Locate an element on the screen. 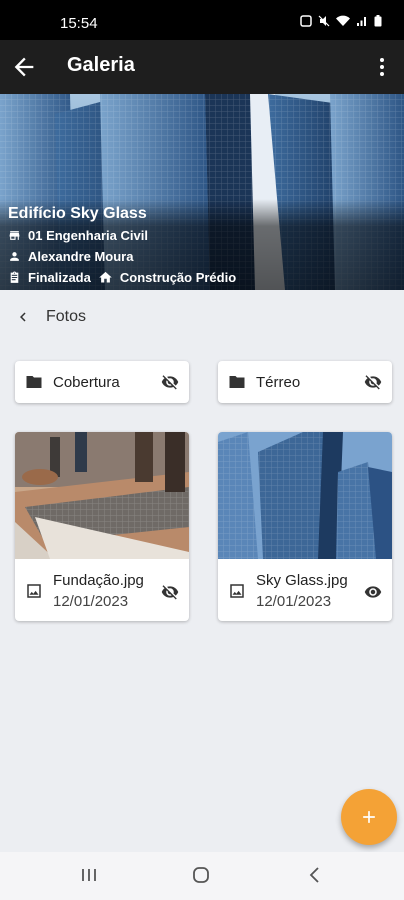 The width and height of the screenshot is (404, 900). system-back-button is located at coordinates (315, 877).